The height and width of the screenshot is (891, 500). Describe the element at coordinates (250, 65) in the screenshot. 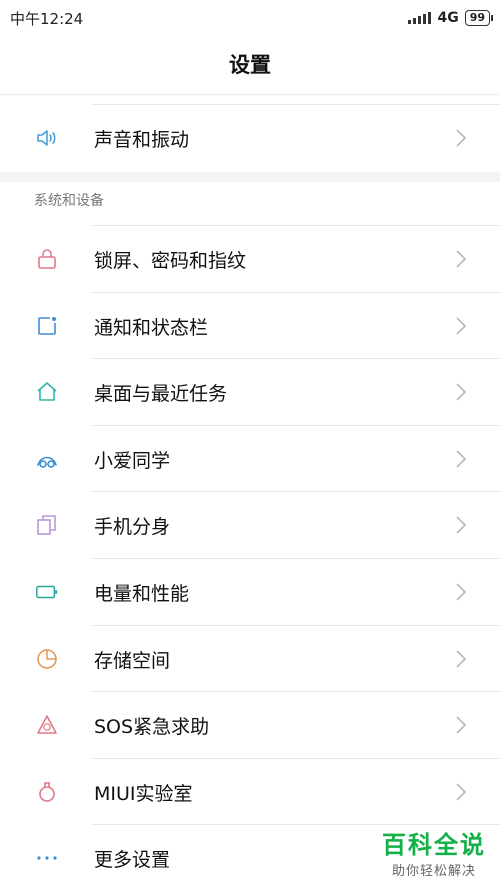

I see `page-title: 设置` at that location.